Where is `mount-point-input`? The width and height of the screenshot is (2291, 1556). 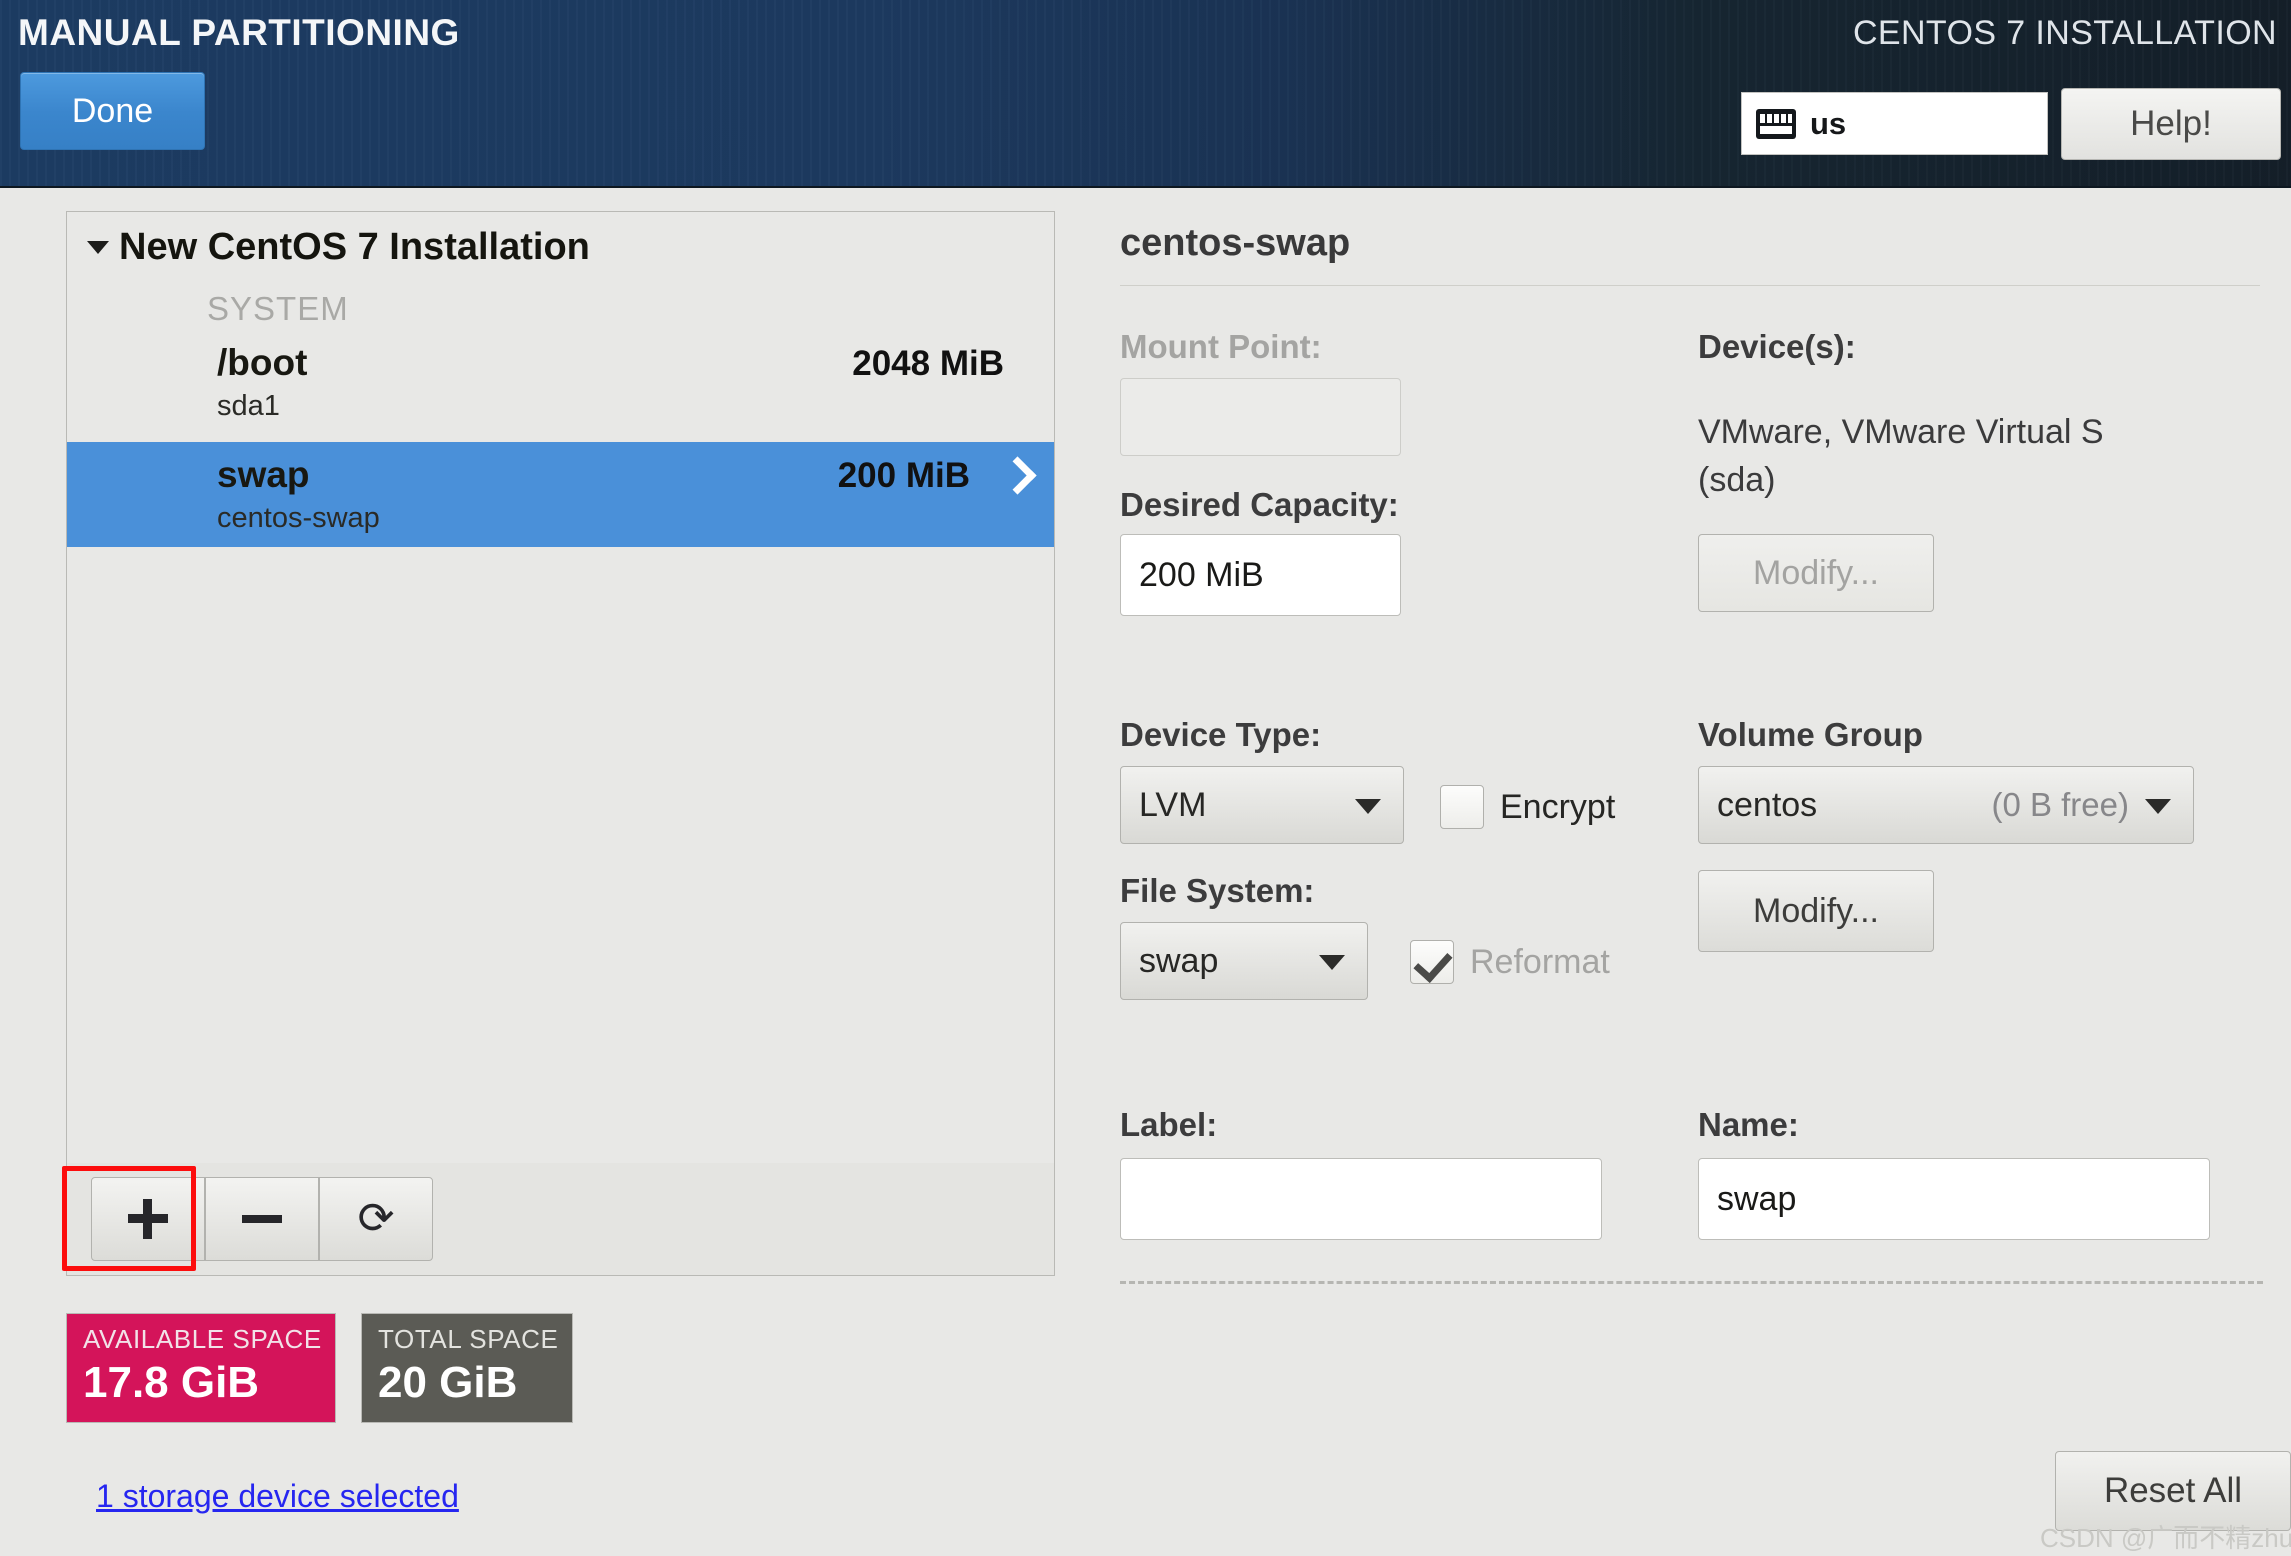
mount-point-input is located at coordinates (1260, 417).